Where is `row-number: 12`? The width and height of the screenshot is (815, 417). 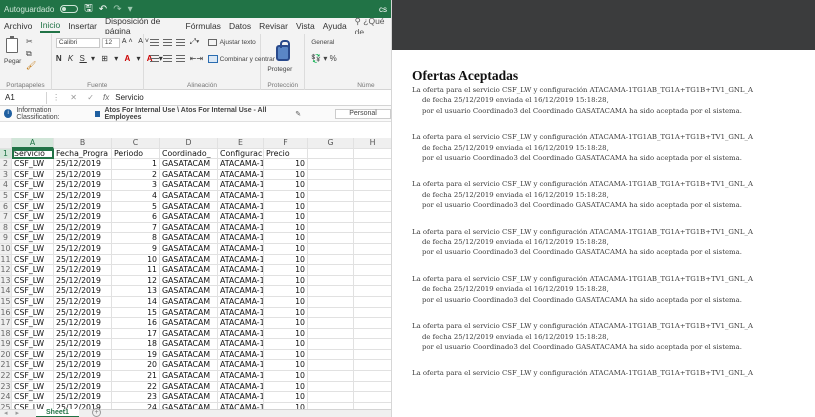 row-number: 12 is located at coordinates (6, 270).